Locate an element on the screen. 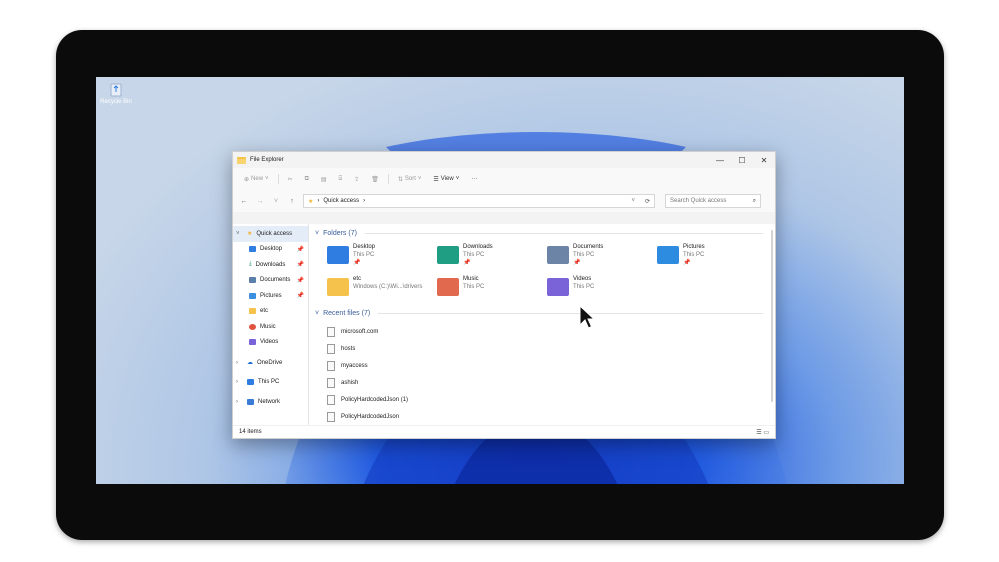 The width and height of the screenshot is (999, 562). new-button: ⊕ New ˅ is located at coordinates (256, 179).